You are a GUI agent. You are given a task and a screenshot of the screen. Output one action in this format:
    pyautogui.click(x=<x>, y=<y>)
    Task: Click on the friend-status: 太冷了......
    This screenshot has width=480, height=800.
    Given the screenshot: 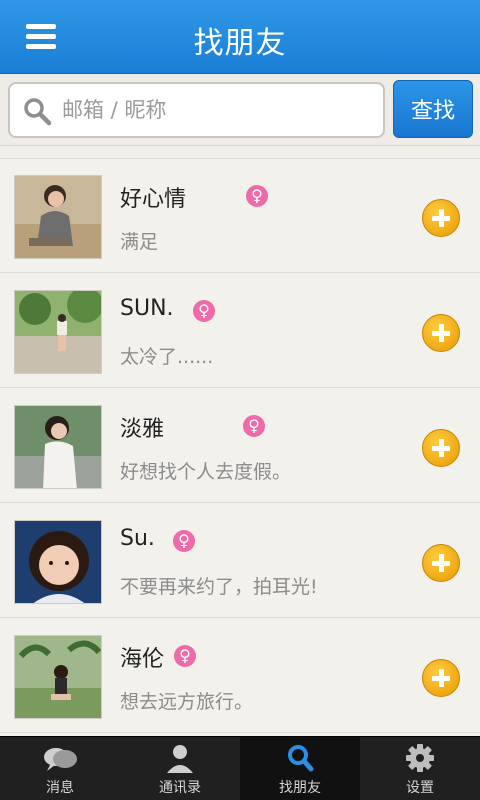 What is the action you would take?
    pyautogui.click(x=167, y=357)
    